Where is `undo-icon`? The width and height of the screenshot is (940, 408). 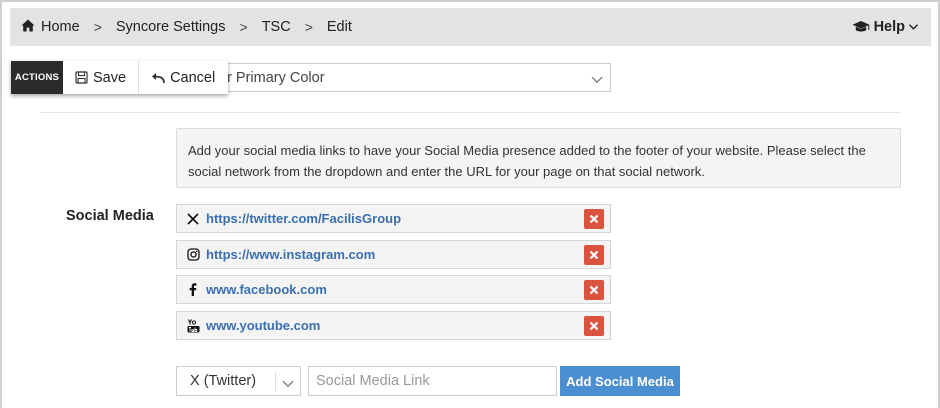
undo-icon is located at coordinates (158, 77).